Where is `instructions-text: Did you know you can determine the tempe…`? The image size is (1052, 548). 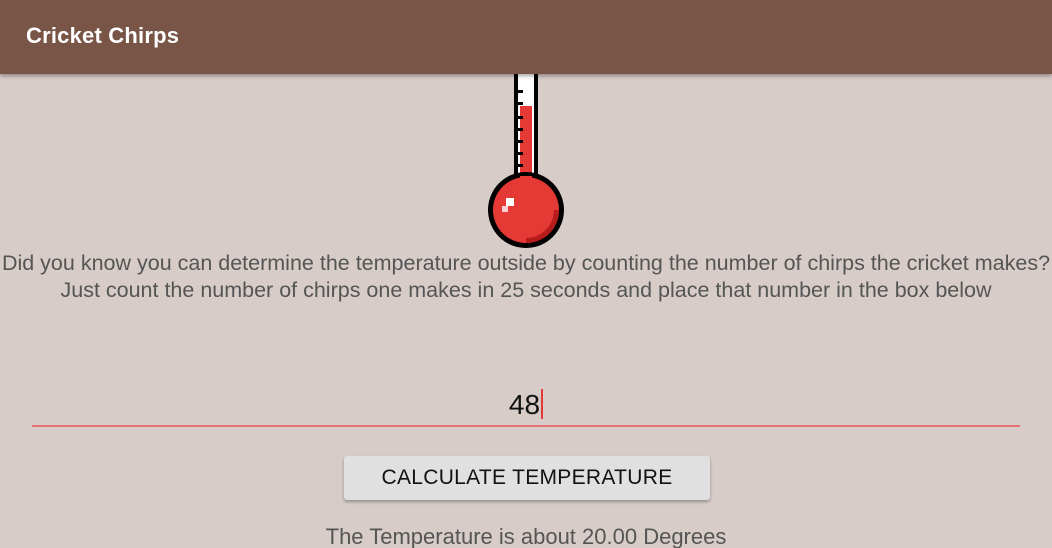 instructions-text: Did you know you can determine the tempe… is located at coordinates (526, 276).